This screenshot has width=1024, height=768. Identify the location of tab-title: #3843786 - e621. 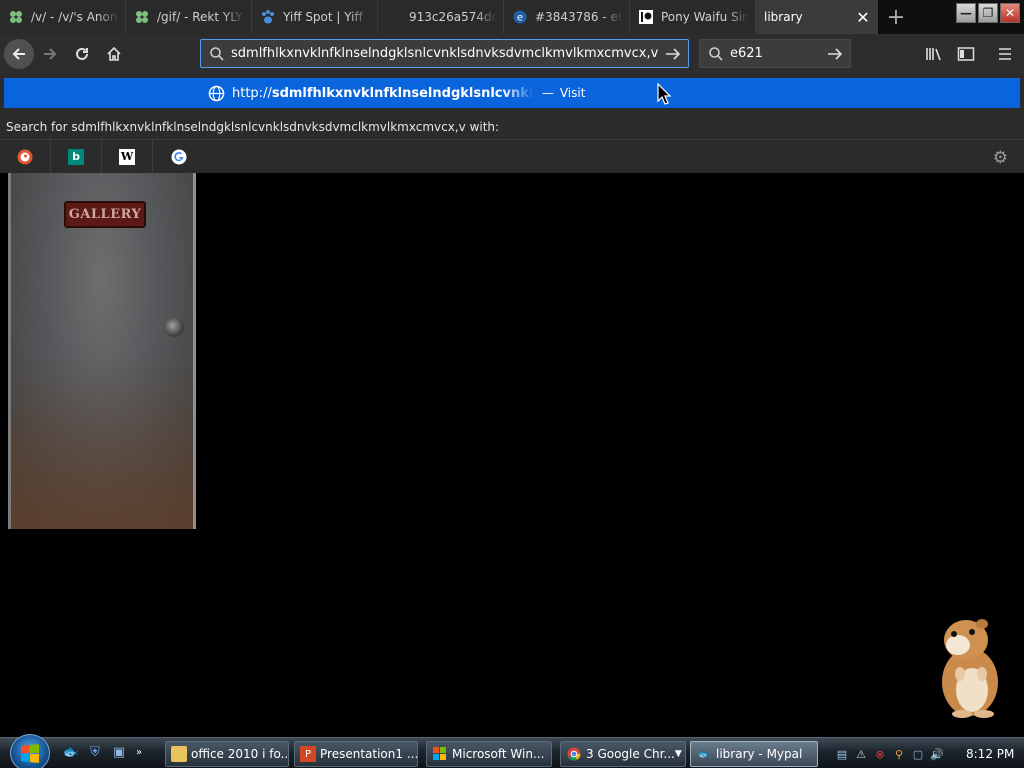
(579, 17).